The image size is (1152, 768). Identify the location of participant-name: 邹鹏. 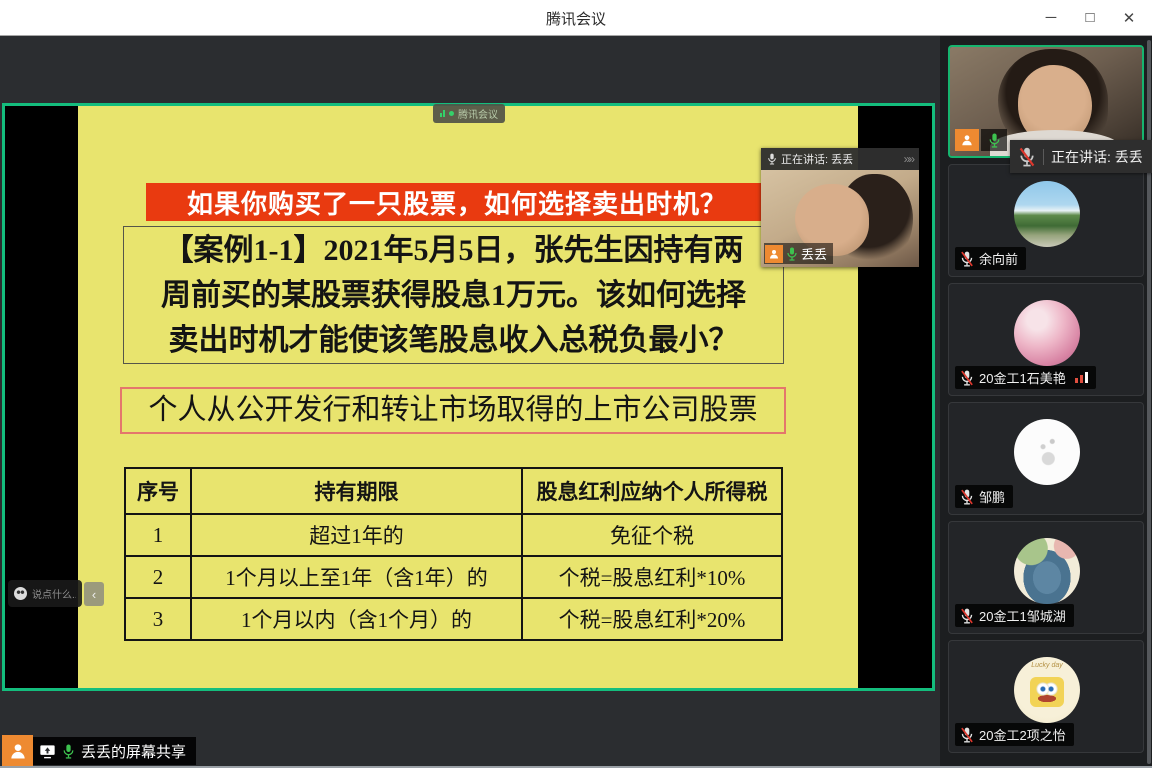
(992, 497).